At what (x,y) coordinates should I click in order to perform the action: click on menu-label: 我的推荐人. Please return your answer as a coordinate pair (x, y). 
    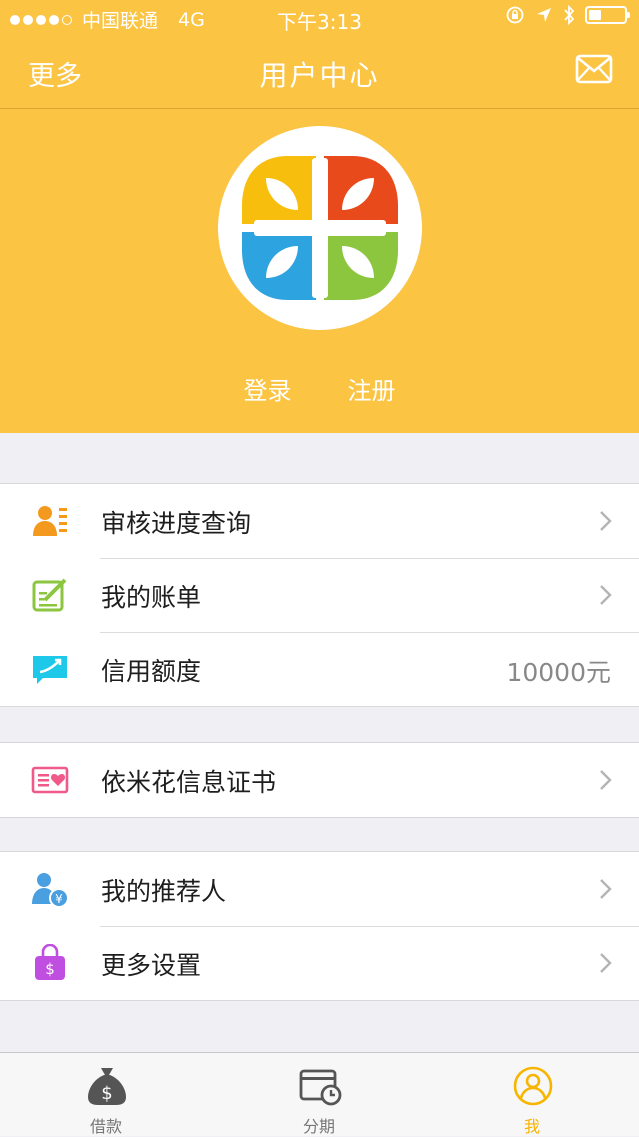
    Looking at the image, I should click on (164, 891).